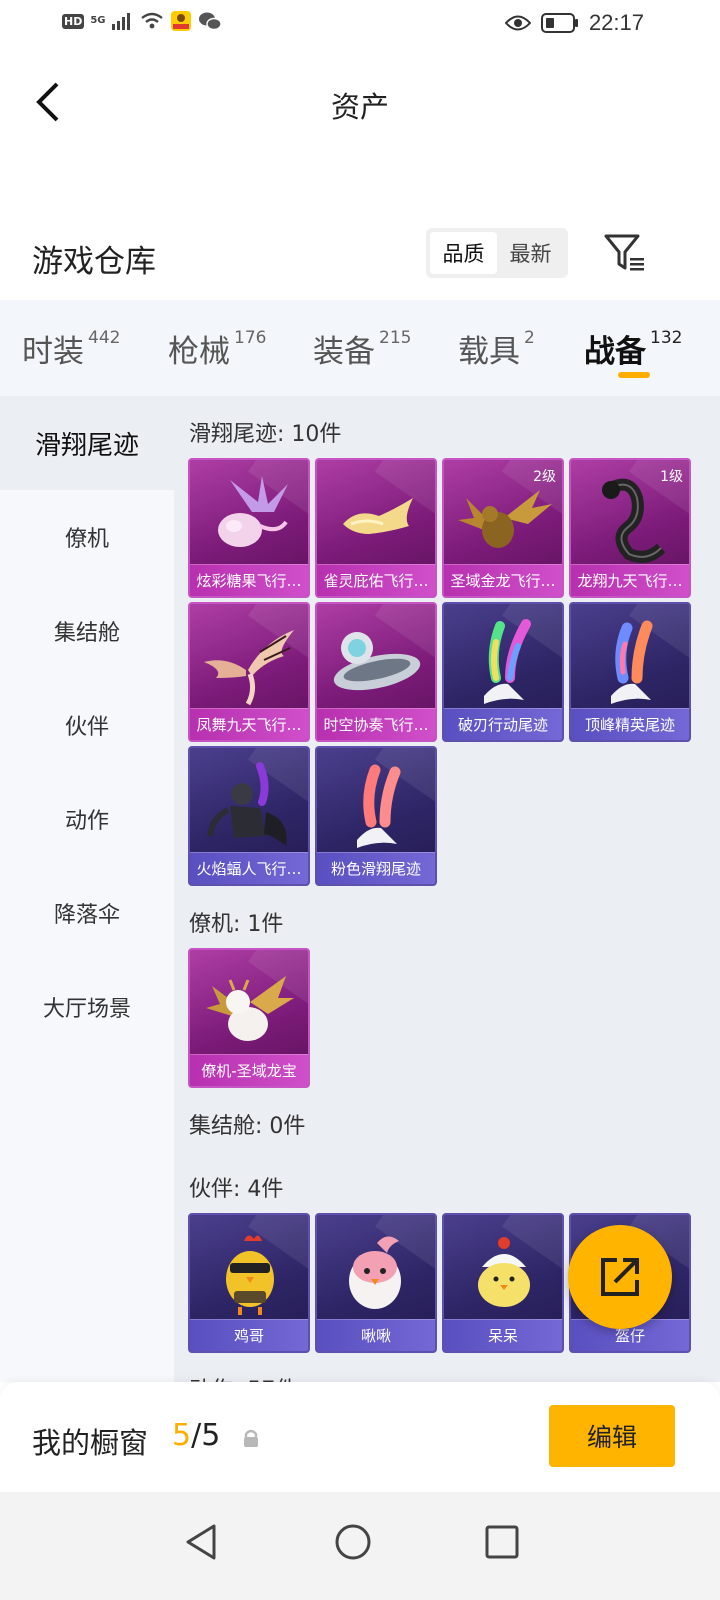  I want to click on edit-button: 编辑, so click(612, 1436).